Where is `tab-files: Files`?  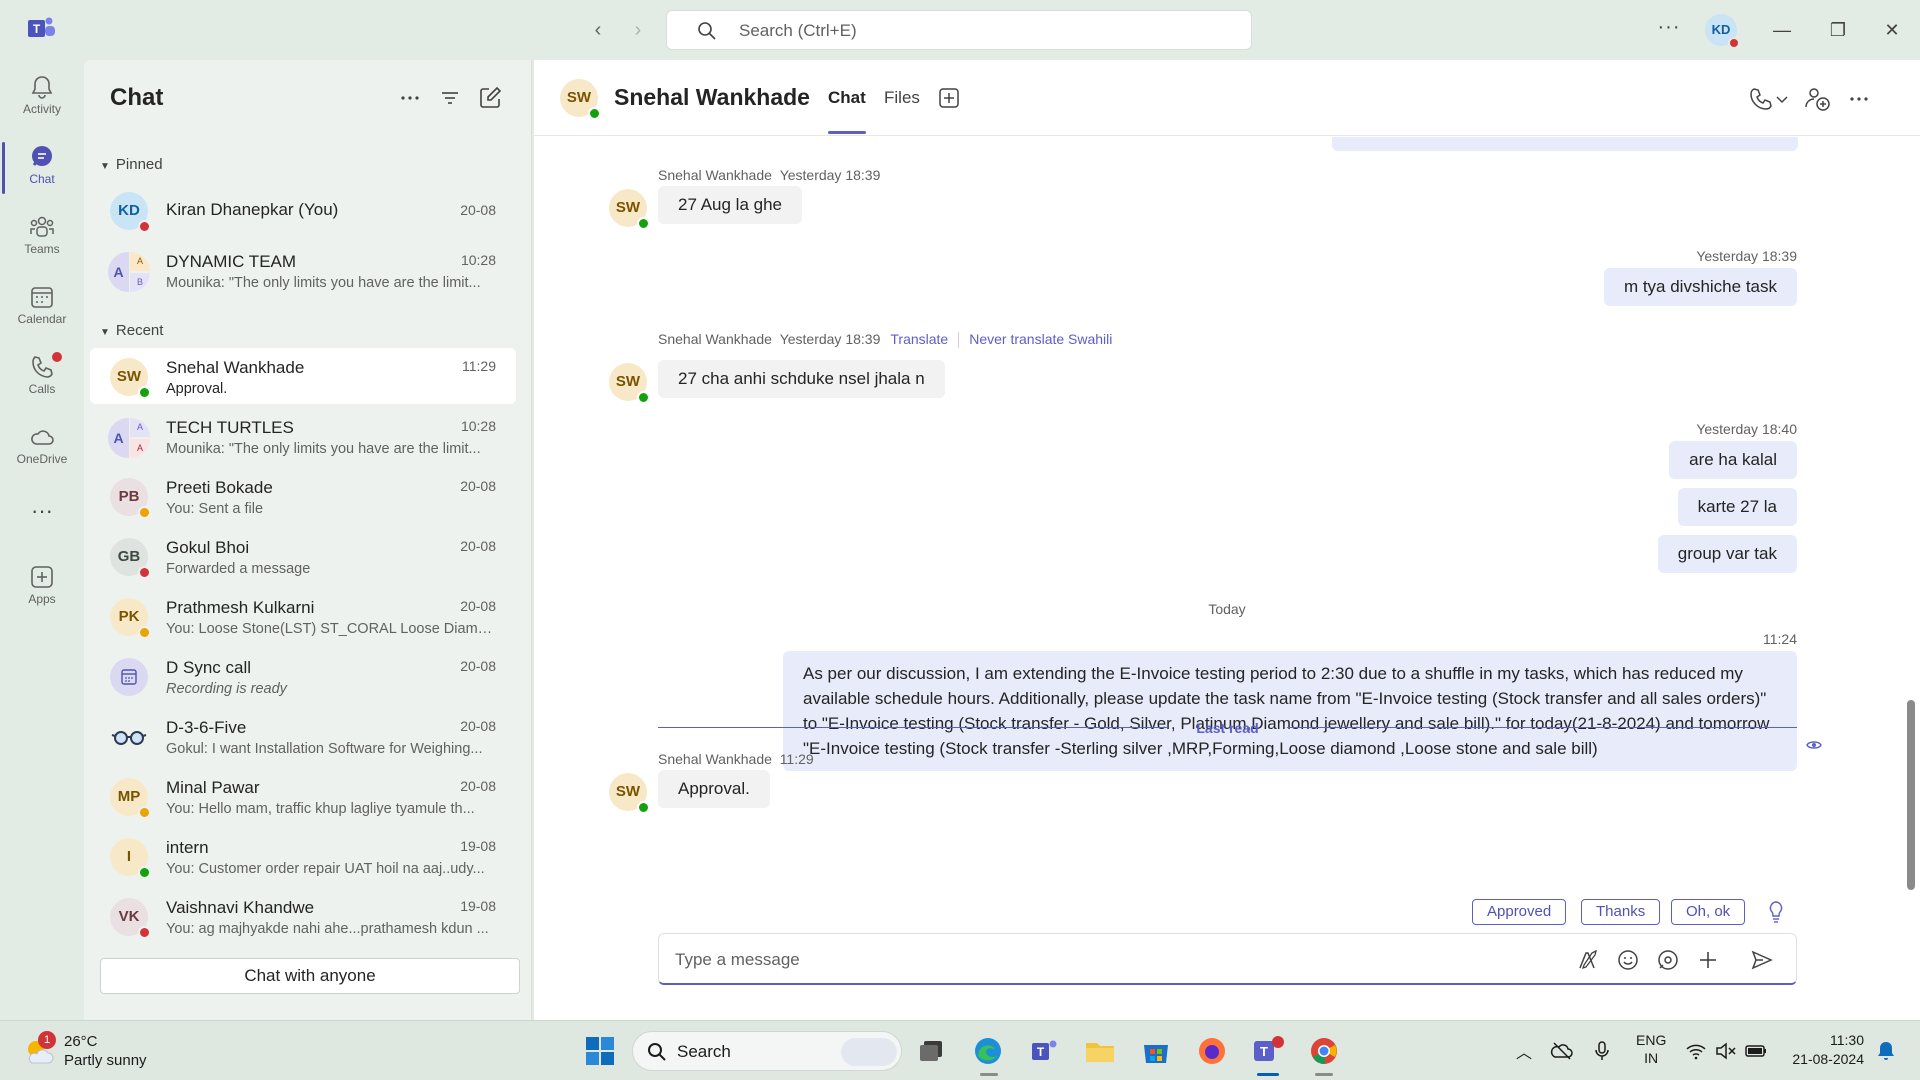 tab-files: Files is located at coordinates (902, 98).